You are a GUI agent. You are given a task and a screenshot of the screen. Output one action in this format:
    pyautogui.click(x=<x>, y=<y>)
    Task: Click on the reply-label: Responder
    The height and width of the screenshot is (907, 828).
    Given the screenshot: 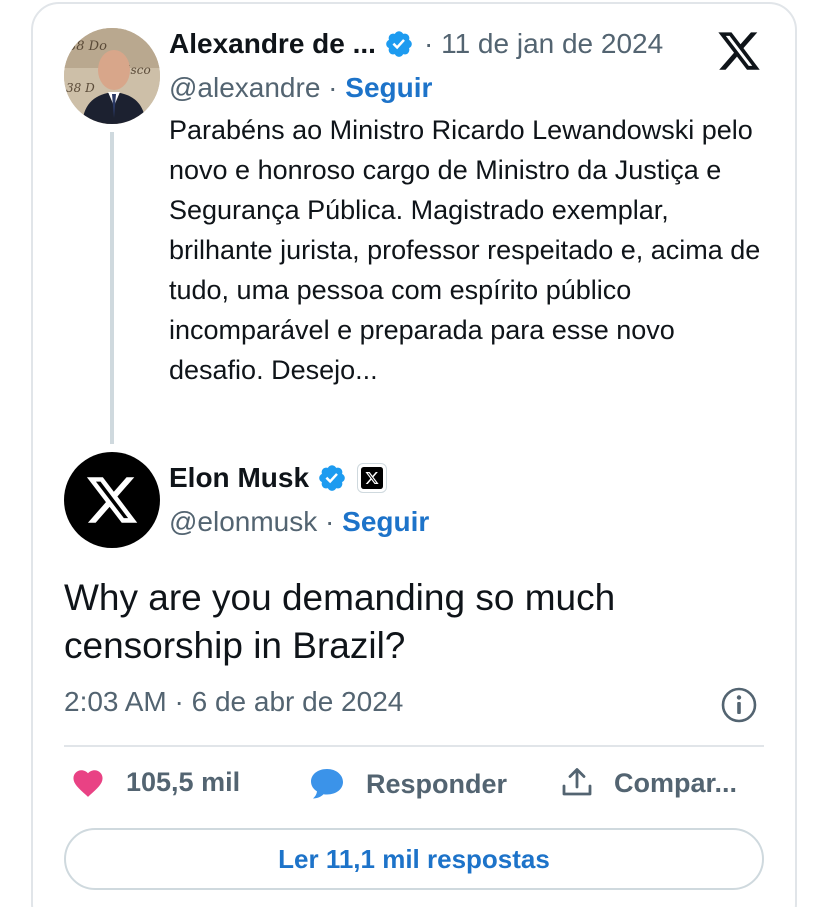 What is the action you would take?
    pyautogui.click(x=437, y=783)
    